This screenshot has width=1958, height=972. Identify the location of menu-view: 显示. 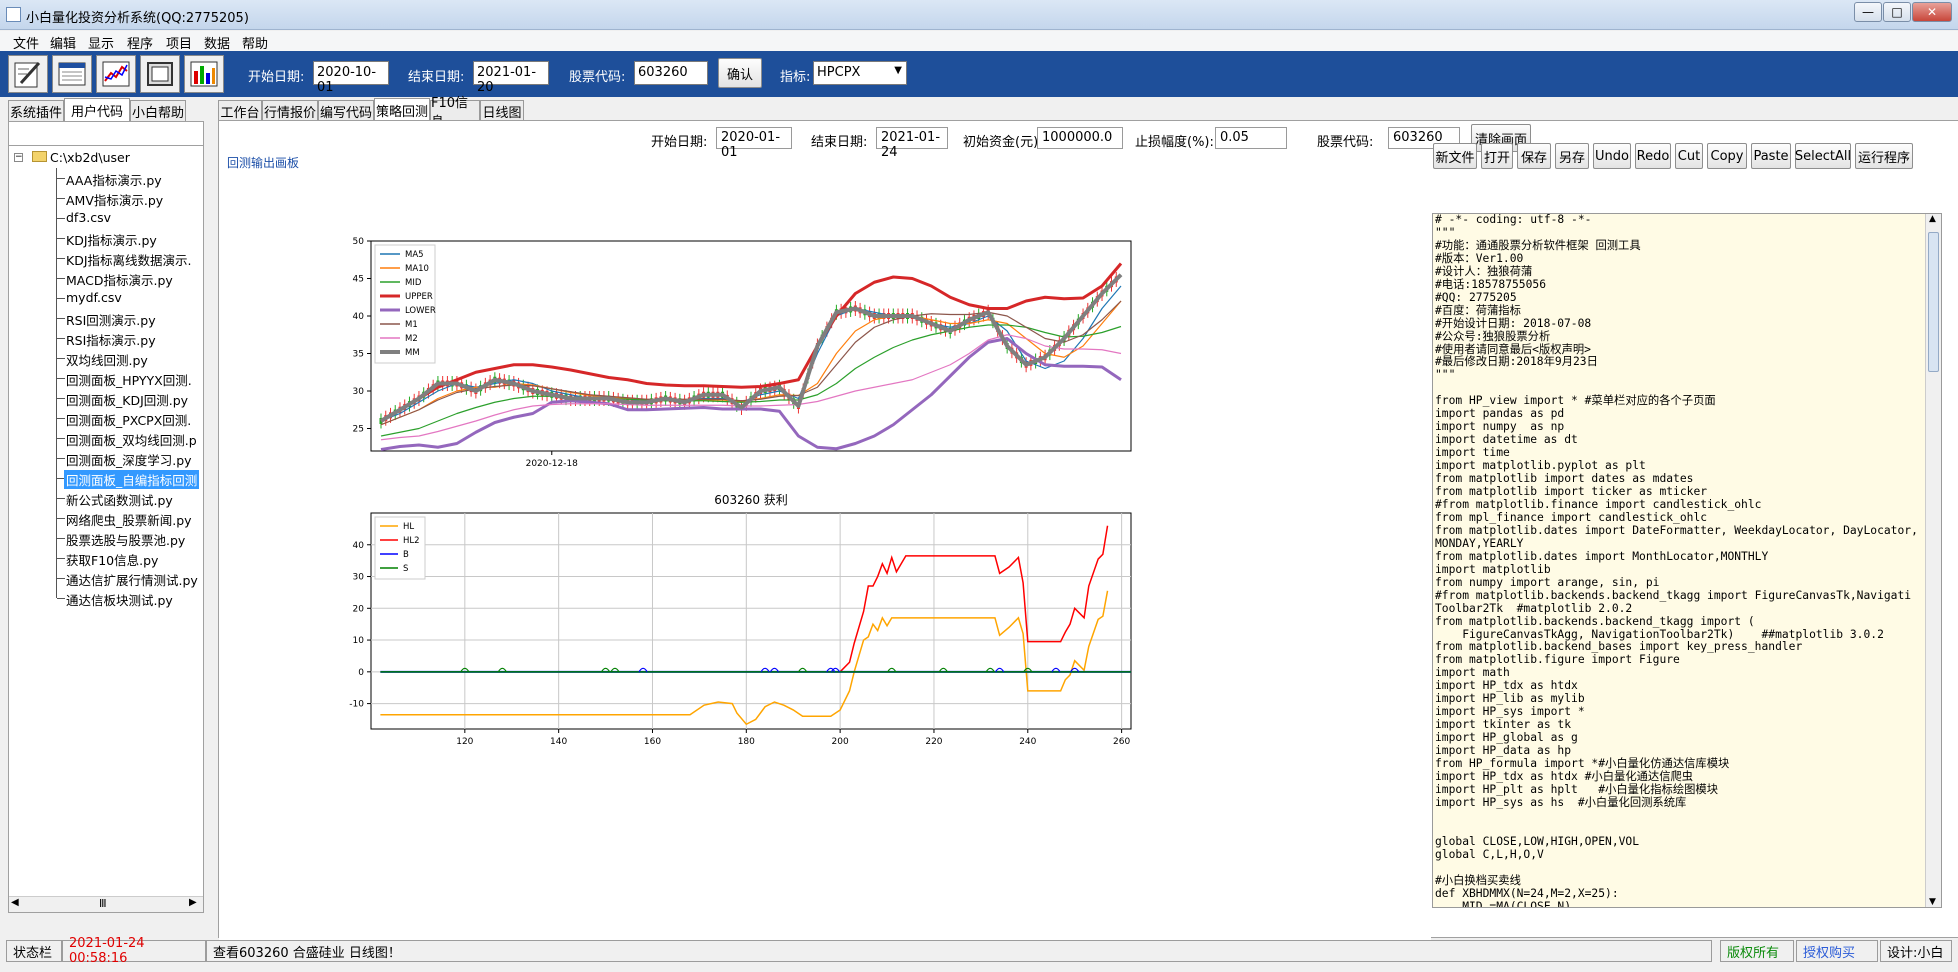
(101, 42).